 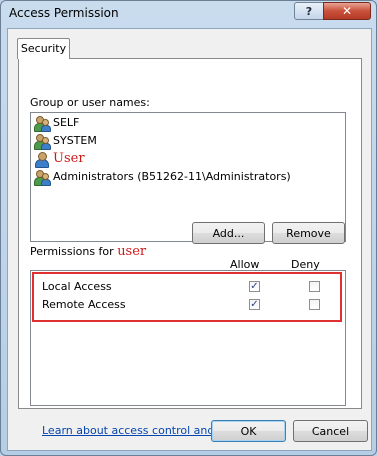 I want to click on permissions-for-text: Permissions for, so click(x=72, y=251).